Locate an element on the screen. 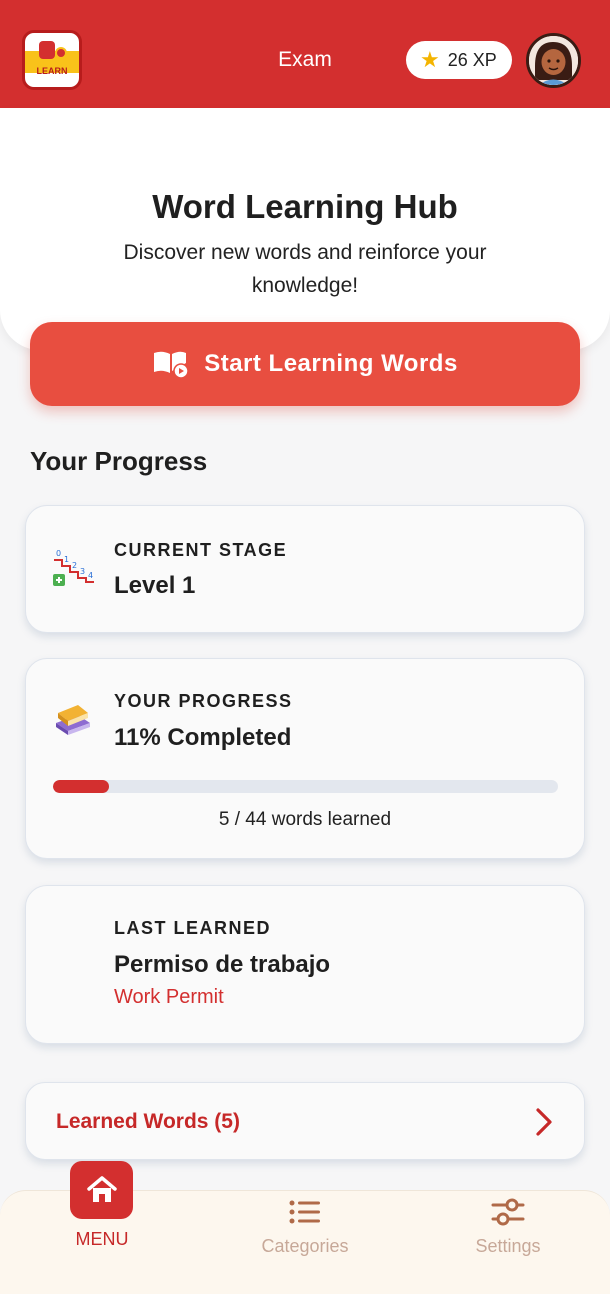 The image size is (610, 1294). current-stage-label: CURRENT STAGE is located at coordinates (201, 550).